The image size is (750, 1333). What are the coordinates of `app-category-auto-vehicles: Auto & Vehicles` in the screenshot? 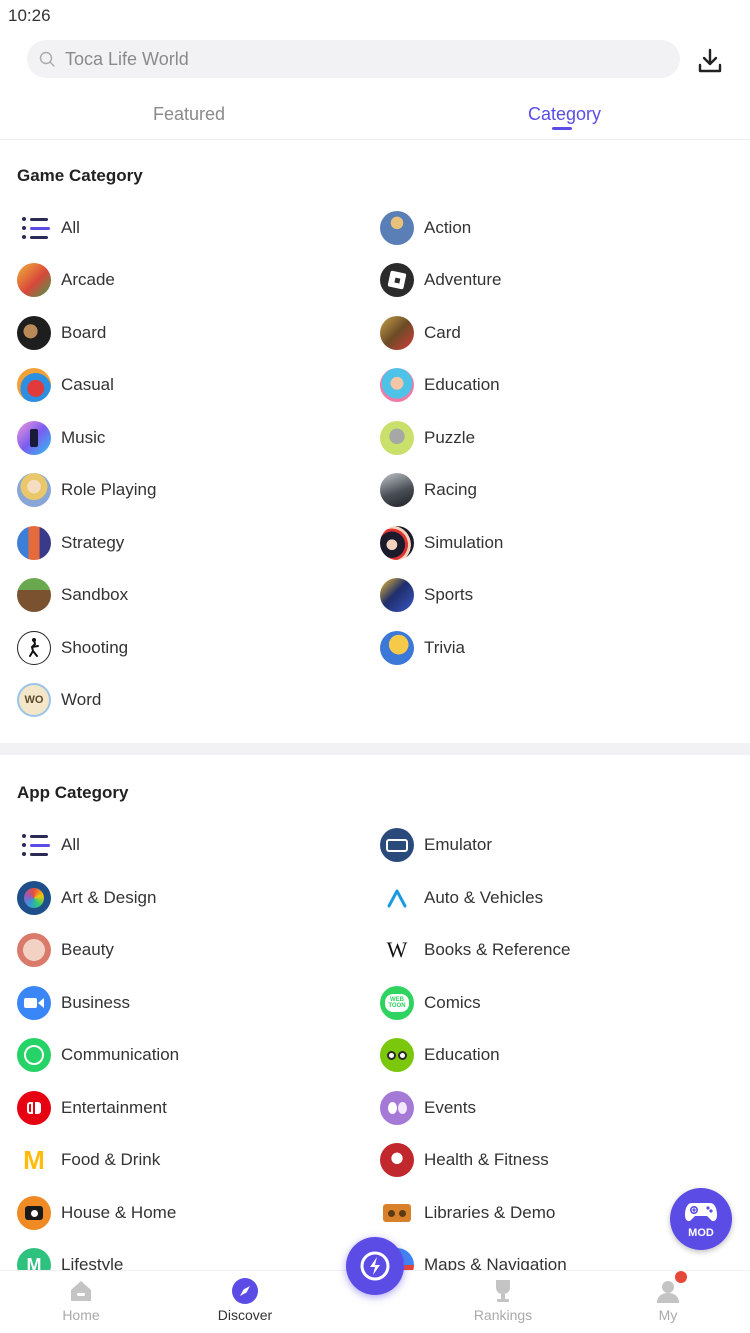 It's located at (545, 898).